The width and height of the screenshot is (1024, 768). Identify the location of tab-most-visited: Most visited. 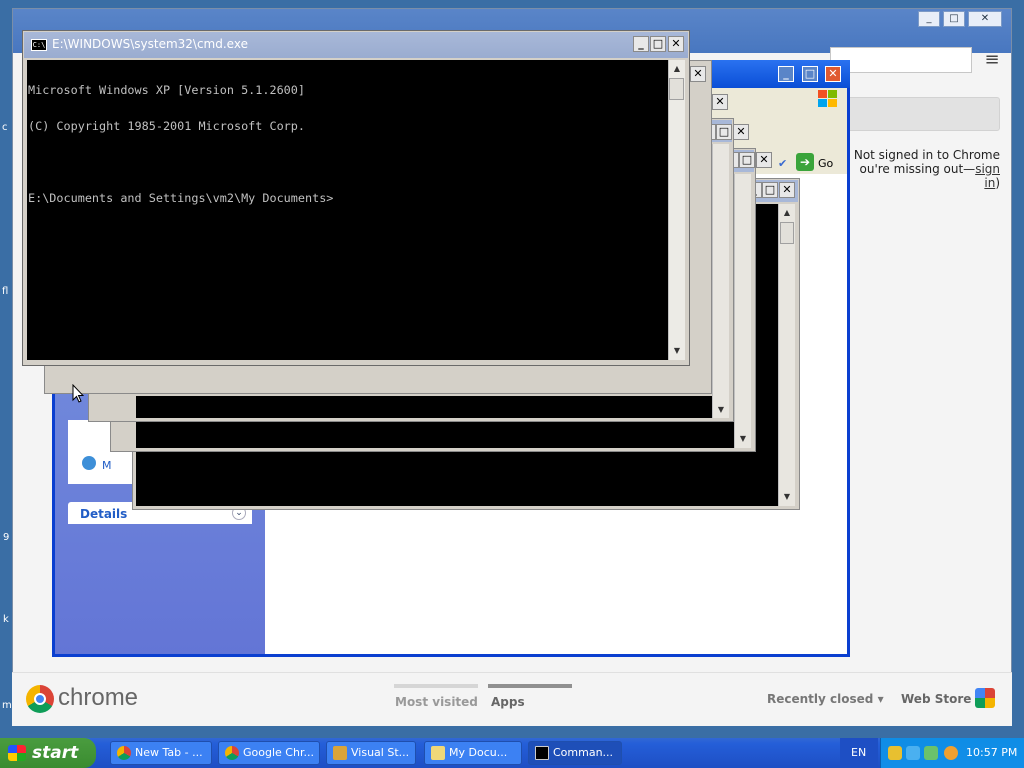
(436, 702).